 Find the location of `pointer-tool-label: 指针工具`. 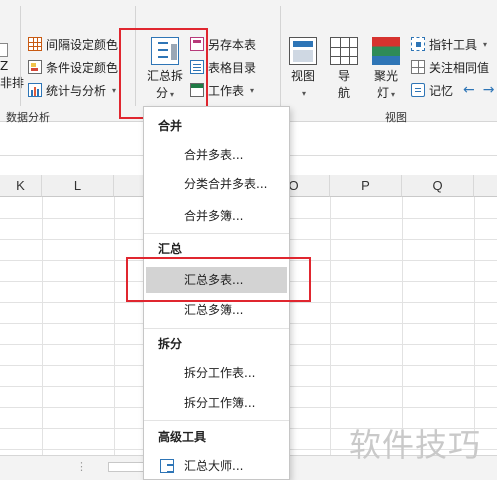

pointer-tool-label: 指针工具 is located at coordinates (453, 44).